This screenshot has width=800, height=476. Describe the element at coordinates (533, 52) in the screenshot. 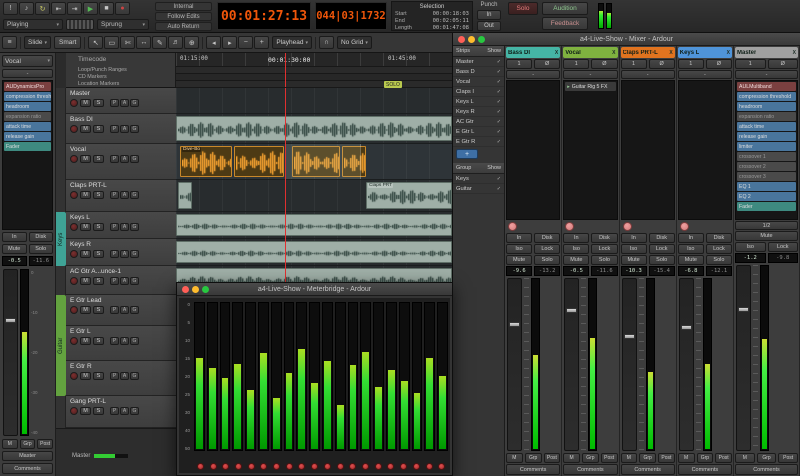

I see `strip-name-tab: Bass DI X` at that location.